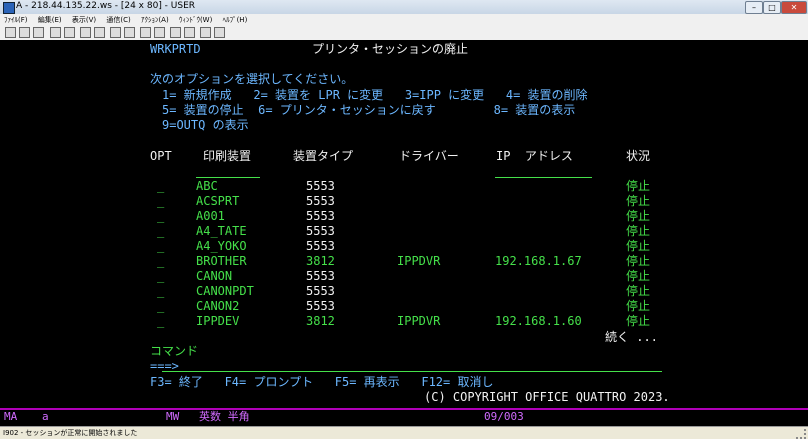 The image size is (808, 439). What do you see at coordinates (369, 110) in the screenshot?
I see `options-line-2: 5= 装置の停止 6= プリンタ・セッションに戻す 8= 装置の表示` at bounding box center [369, 110].